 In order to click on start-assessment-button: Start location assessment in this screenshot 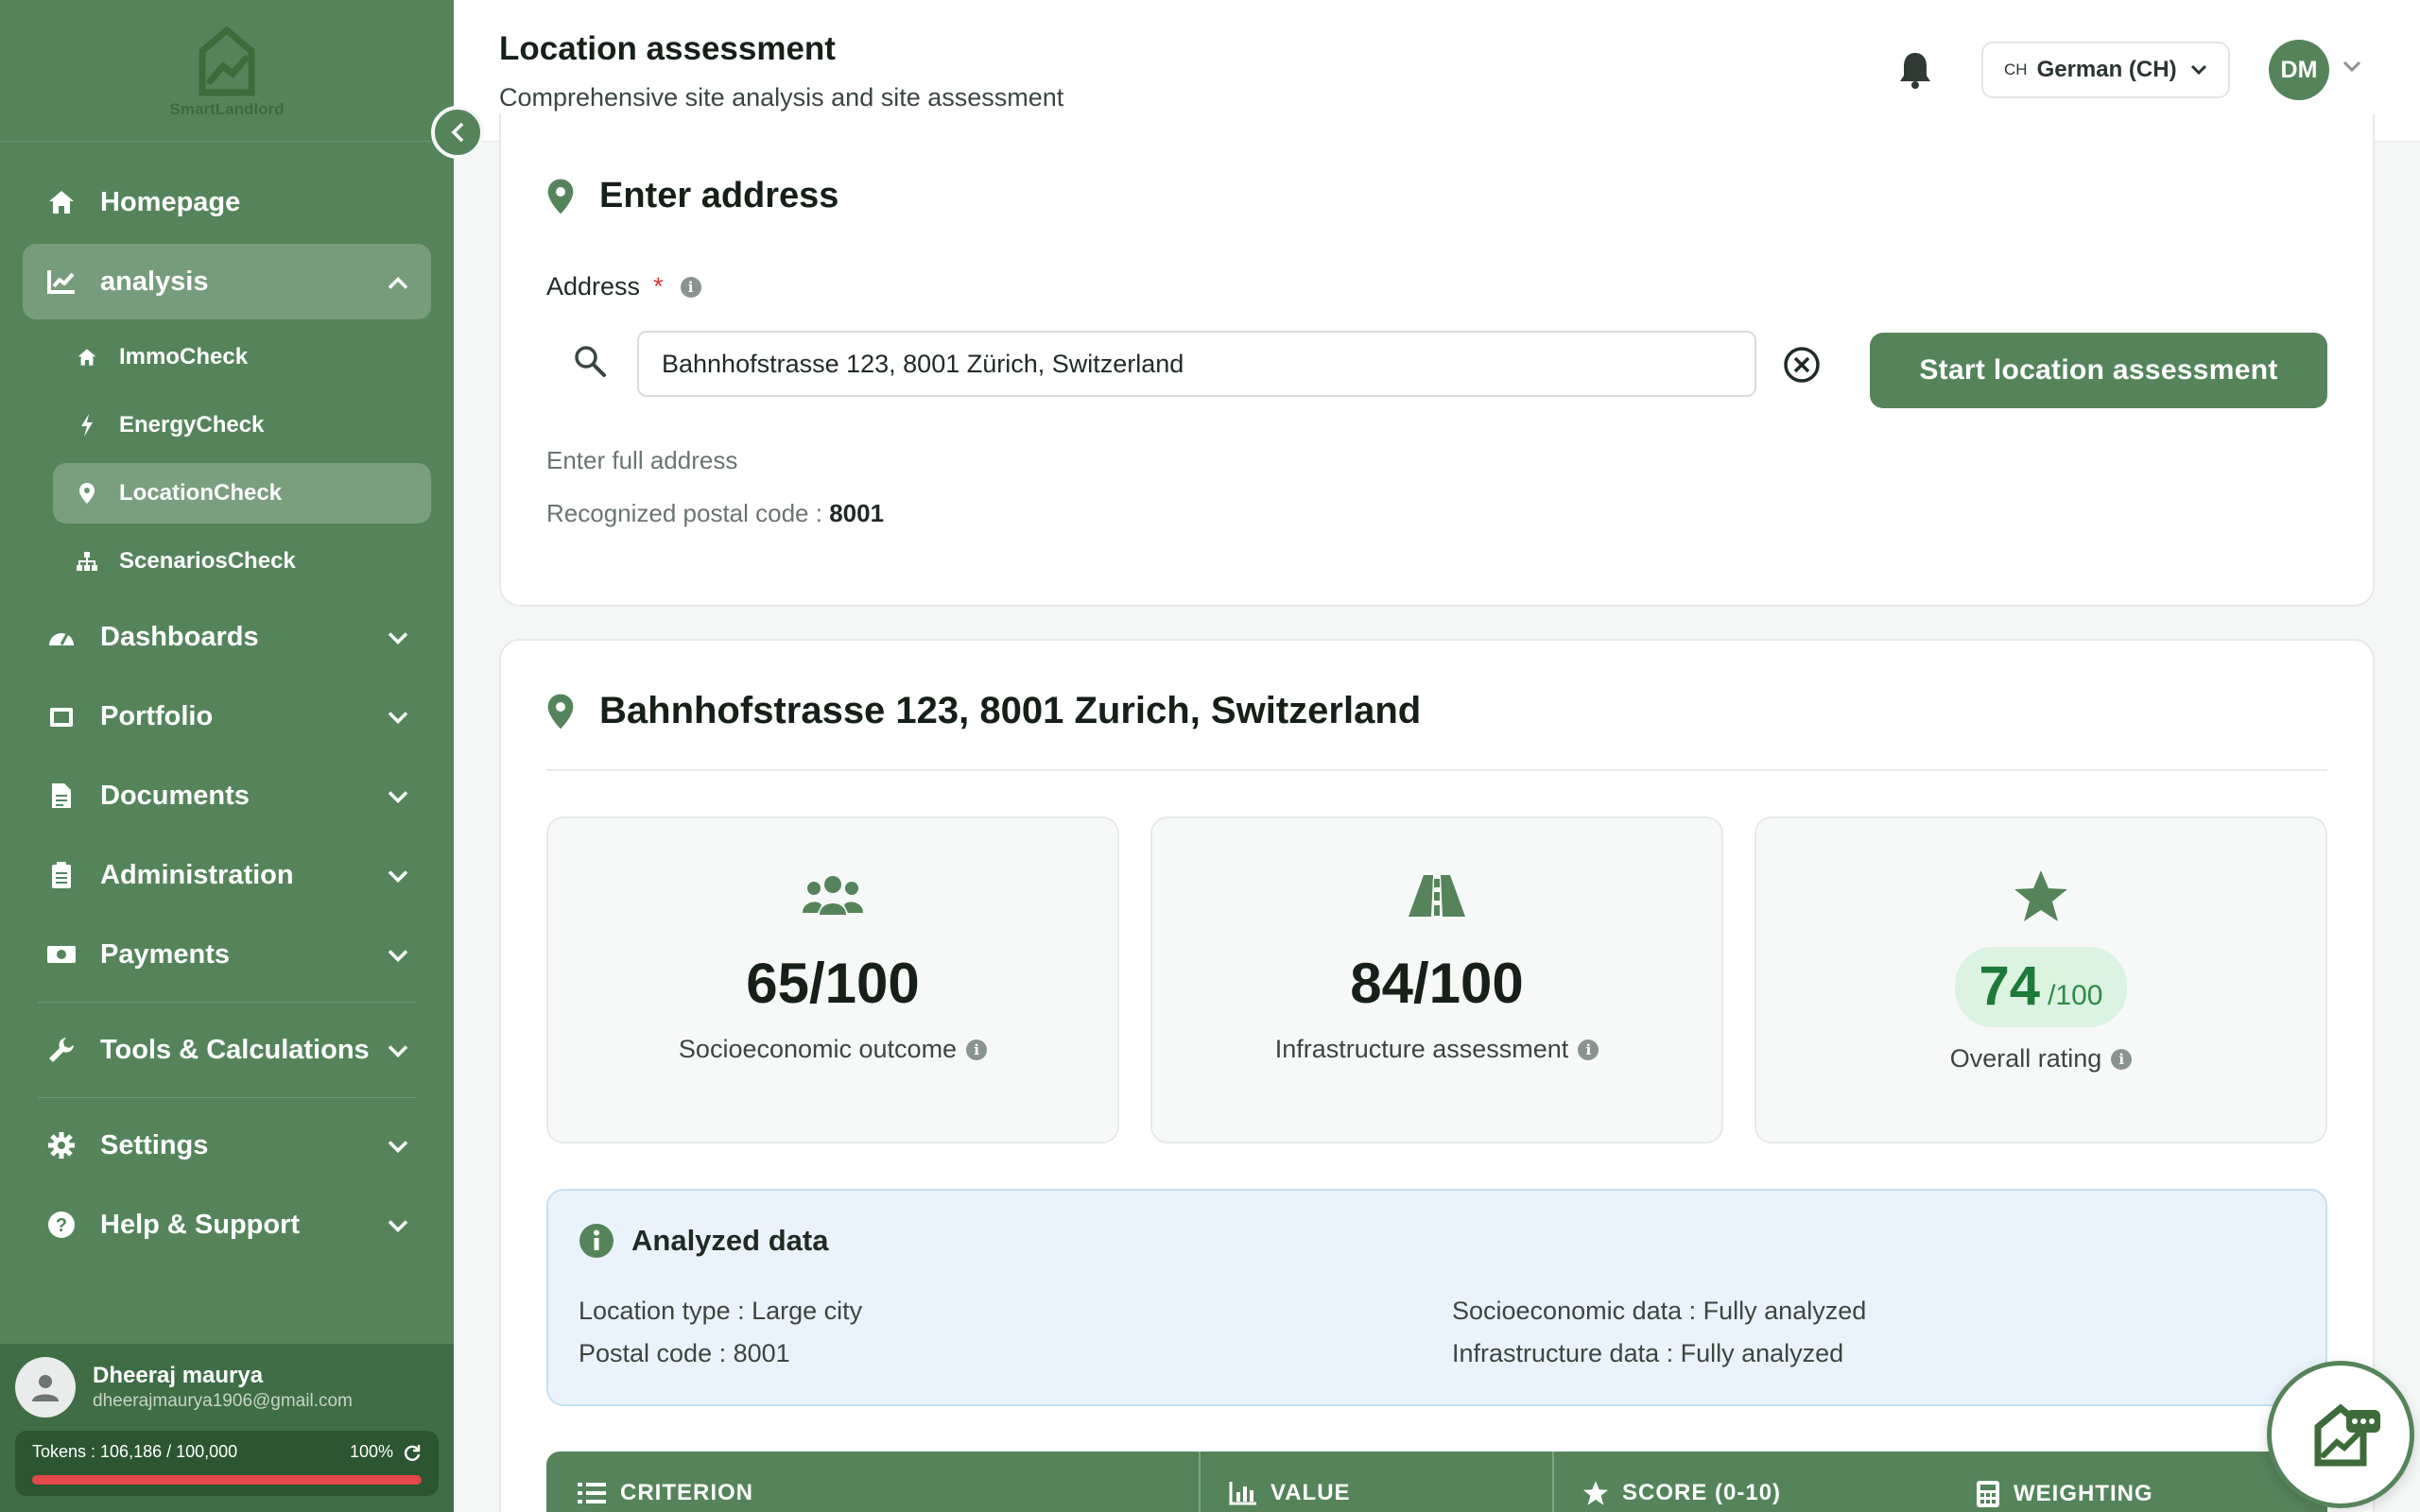, I will do `click(2098, 370)`.